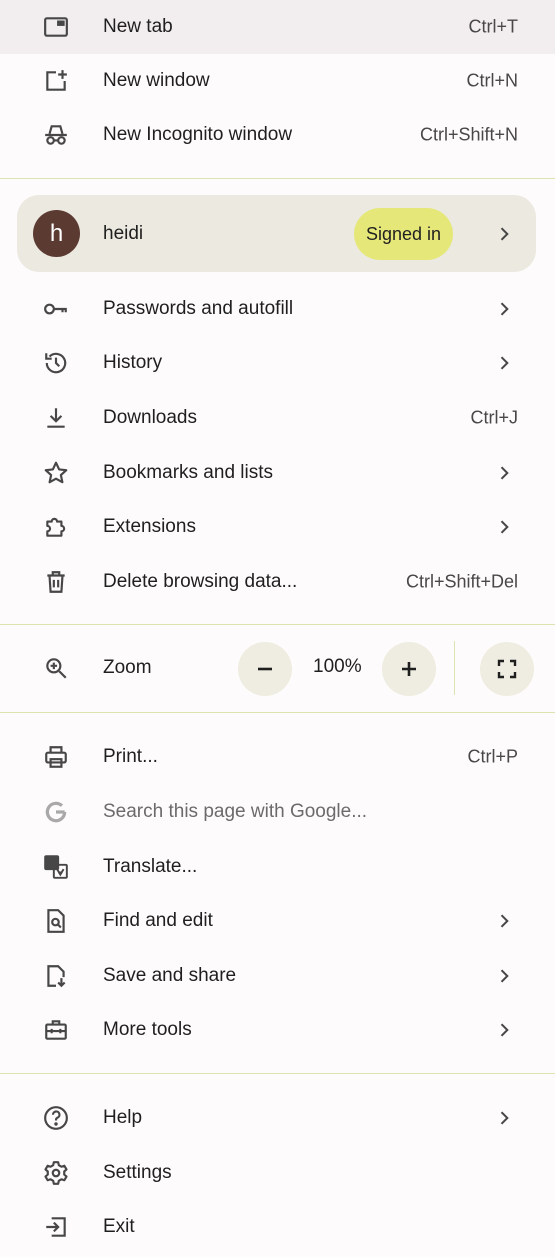  Describe the element at coordinates (492, 756) in the screenshot. I see `shortcut: Ctrl+P` at that location.